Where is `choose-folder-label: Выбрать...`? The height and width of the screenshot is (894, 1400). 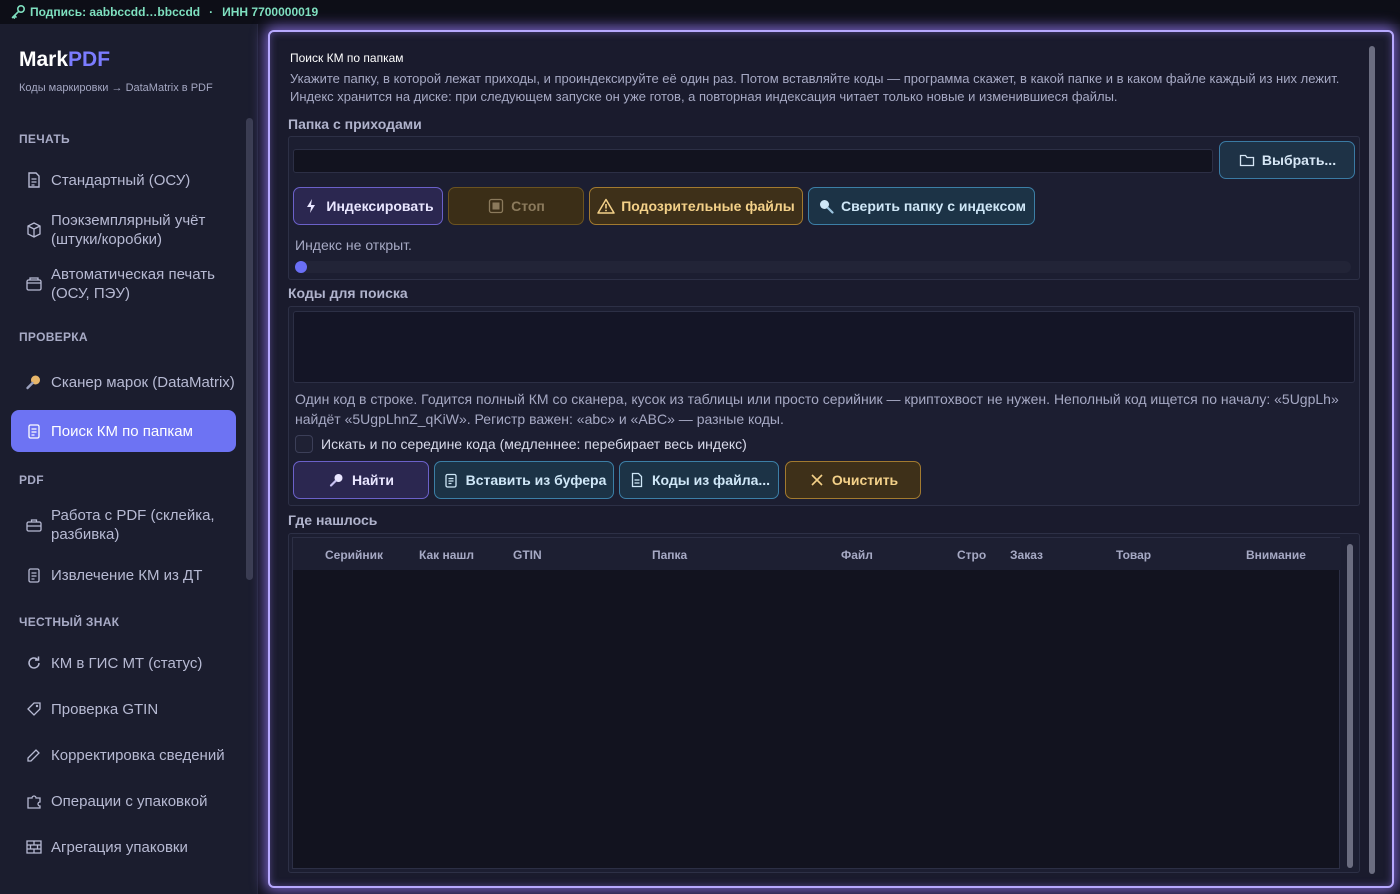
choose-folder-label: Выбрать... is located at coordinates (1299, 160).